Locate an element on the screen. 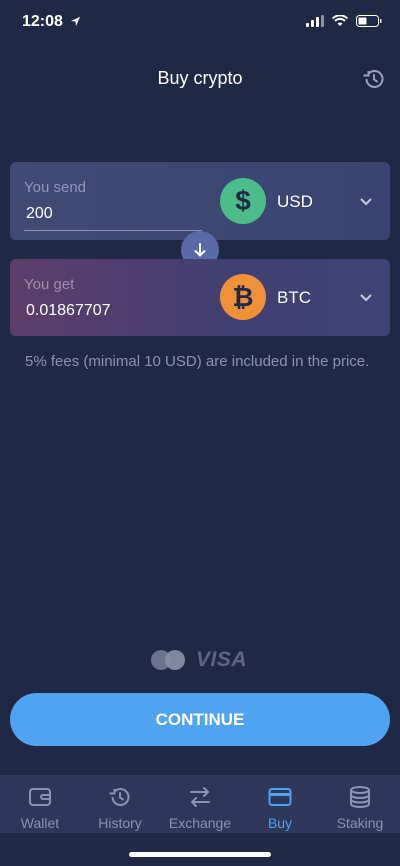 The height and width of the screenshot is (866, 400). dollar-icon: $ is located at coordinates (243, 201).